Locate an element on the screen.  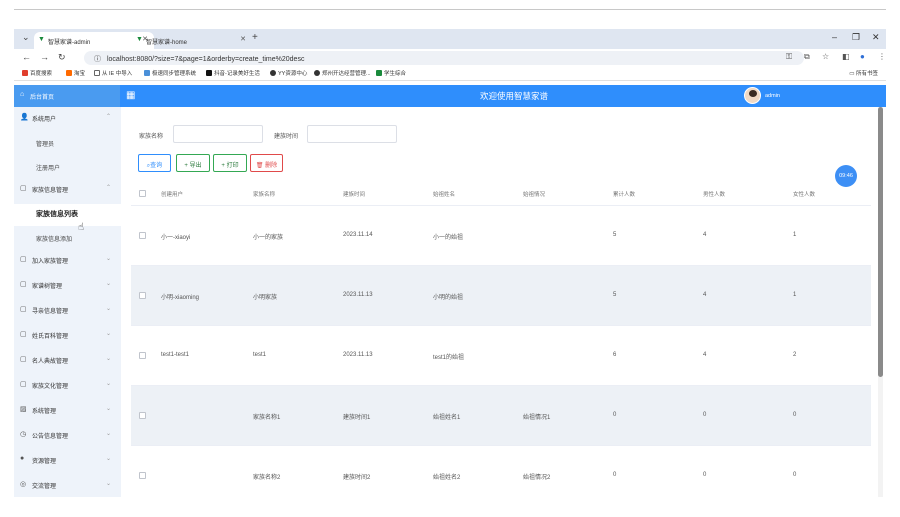
table-cell: 小一的家族 is located at coordinates (268, 238).